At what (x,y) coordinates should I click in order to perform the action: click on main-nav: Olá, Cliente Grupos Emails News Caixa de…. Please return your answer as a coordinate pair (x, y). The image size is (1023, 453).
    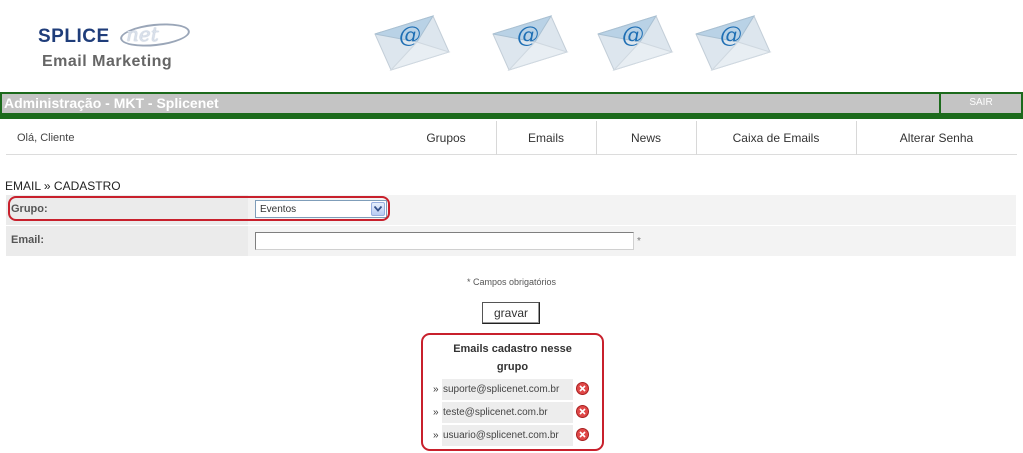
    Looking at the image, I should click on (511, 138).